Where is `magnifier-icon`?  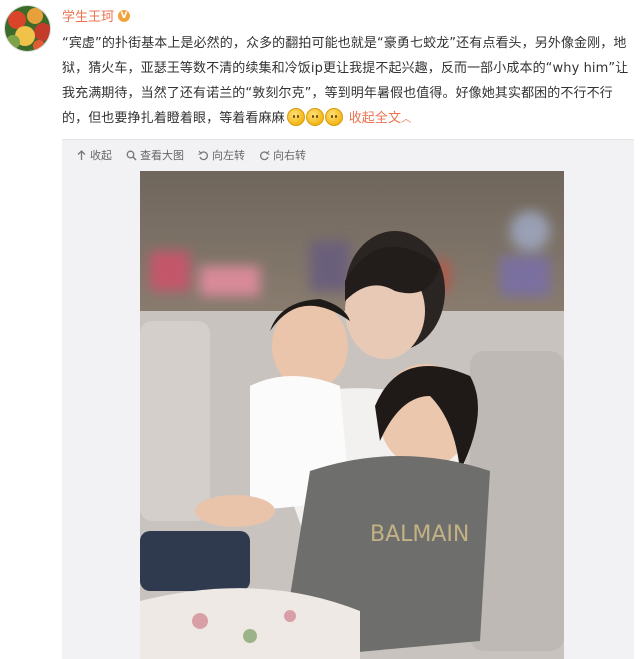
magnifier-icon is located at coordinates (131, 155).